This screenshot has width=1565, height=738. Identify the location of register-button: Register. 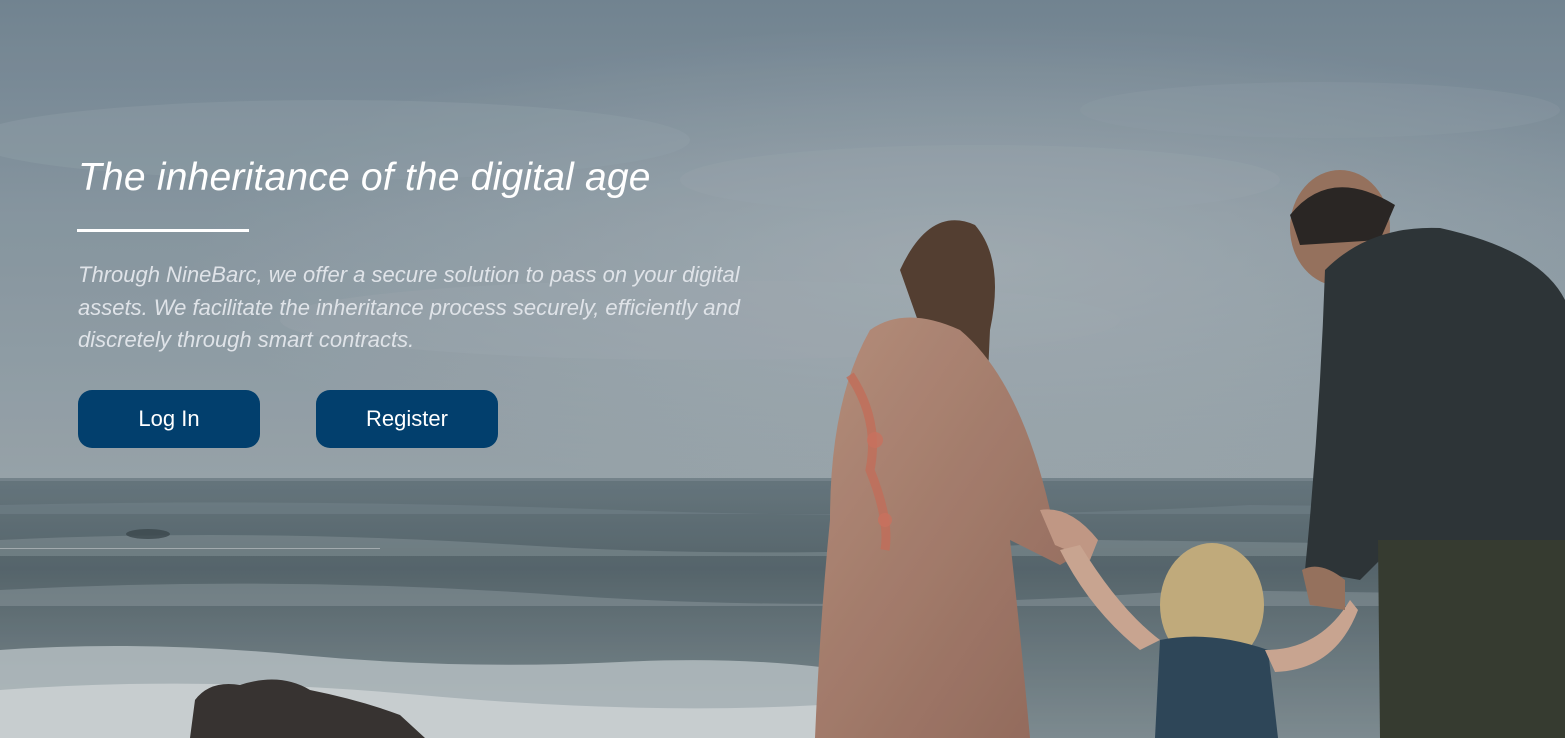
(407, 419).